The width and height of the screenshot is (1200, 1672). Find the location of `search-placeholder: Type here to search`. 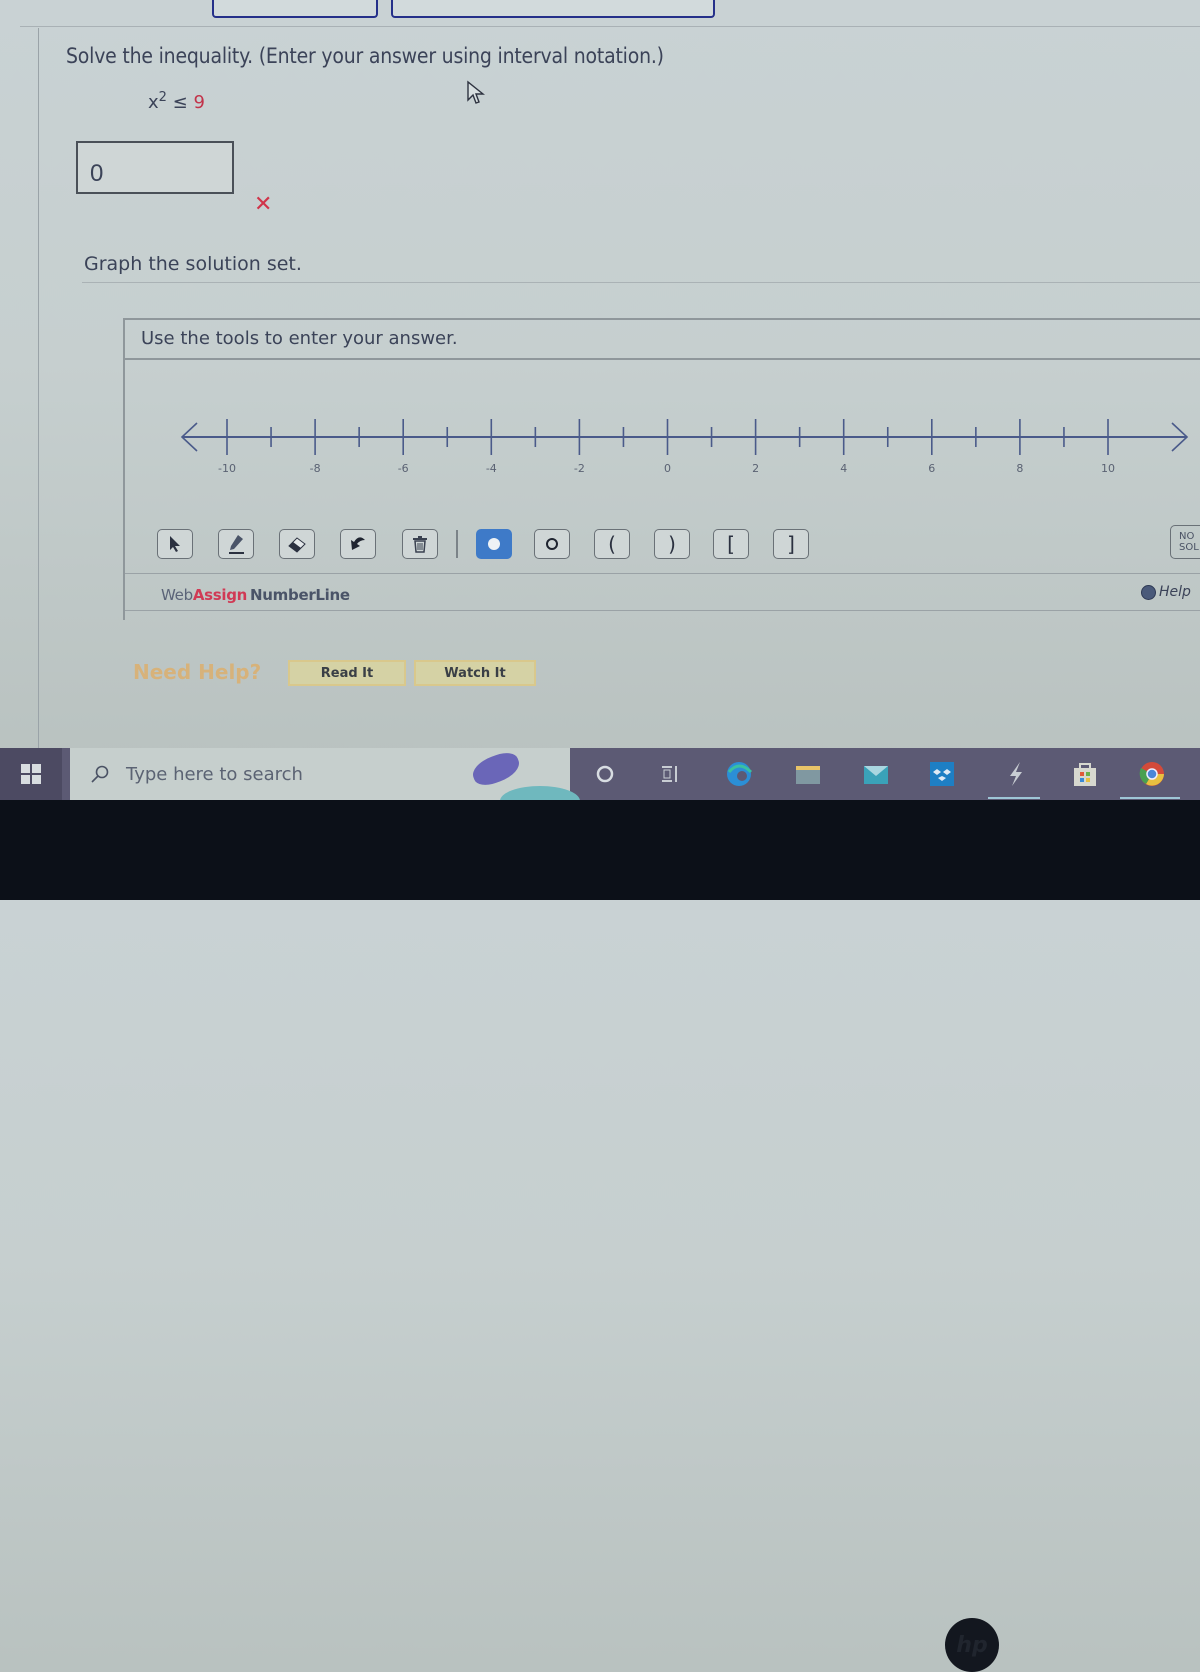

search-placeholder: Type here to search is located at coordinates (214, 774).